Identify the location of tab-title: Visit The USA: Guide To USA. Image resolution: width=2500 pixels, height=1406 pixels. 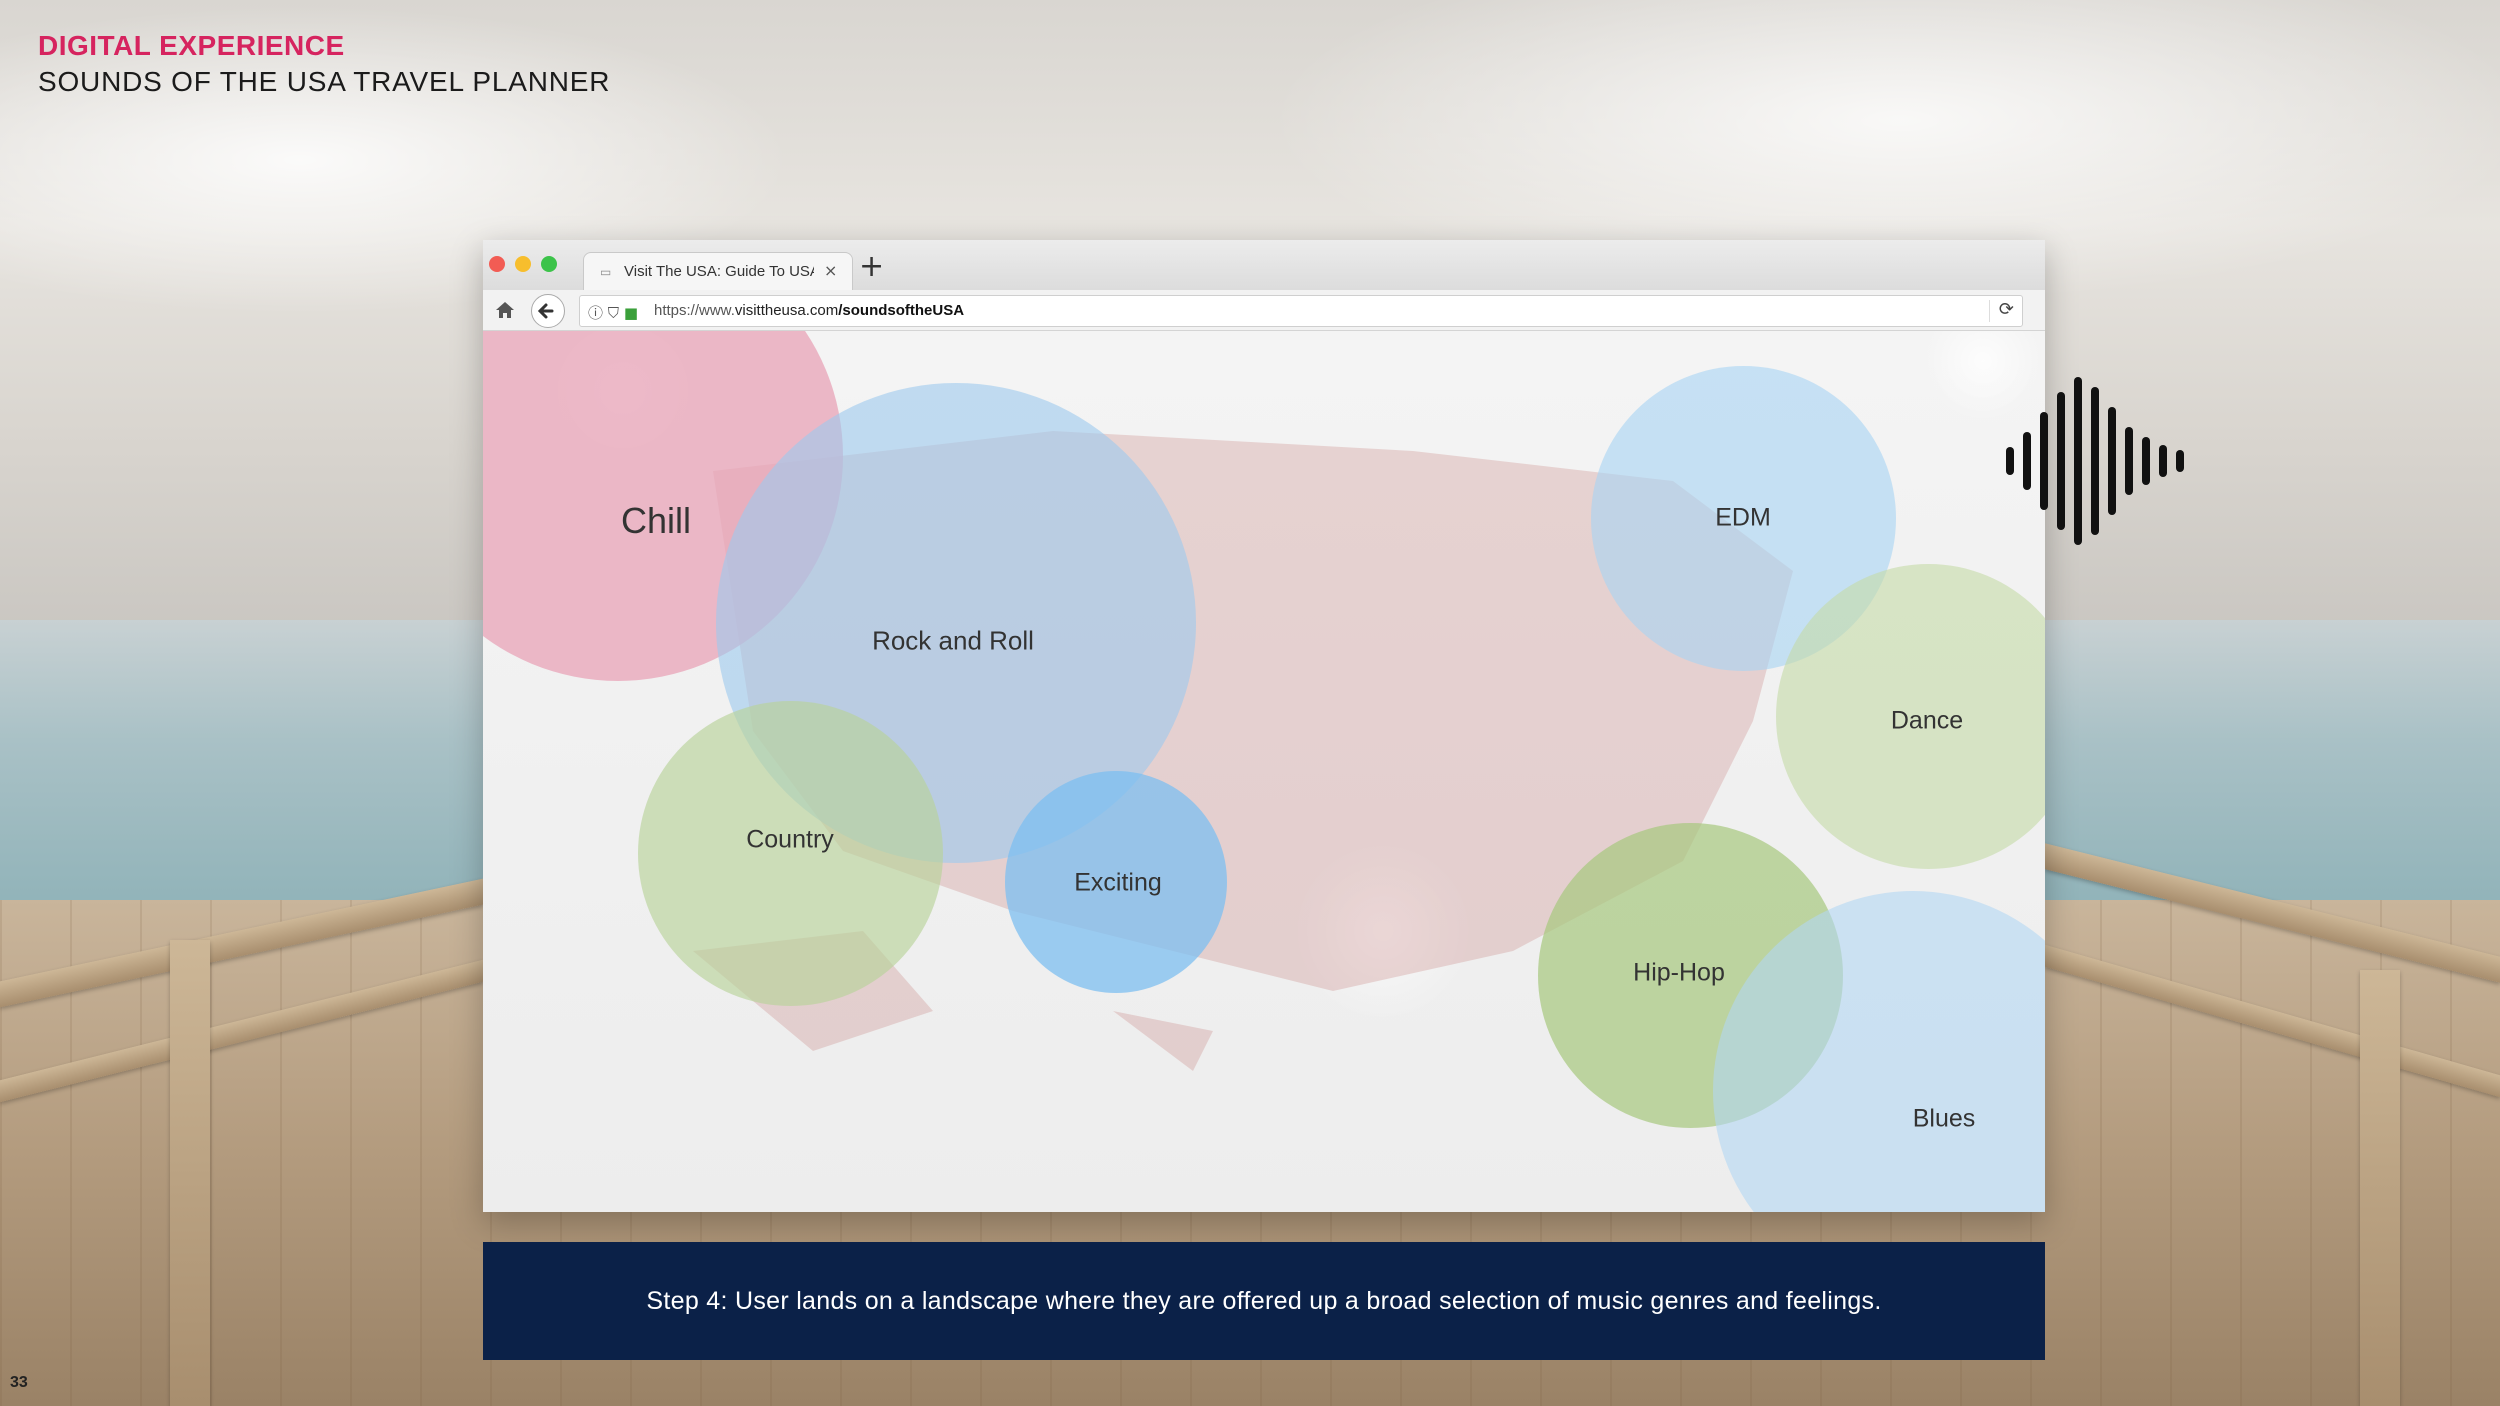
(719, 271).